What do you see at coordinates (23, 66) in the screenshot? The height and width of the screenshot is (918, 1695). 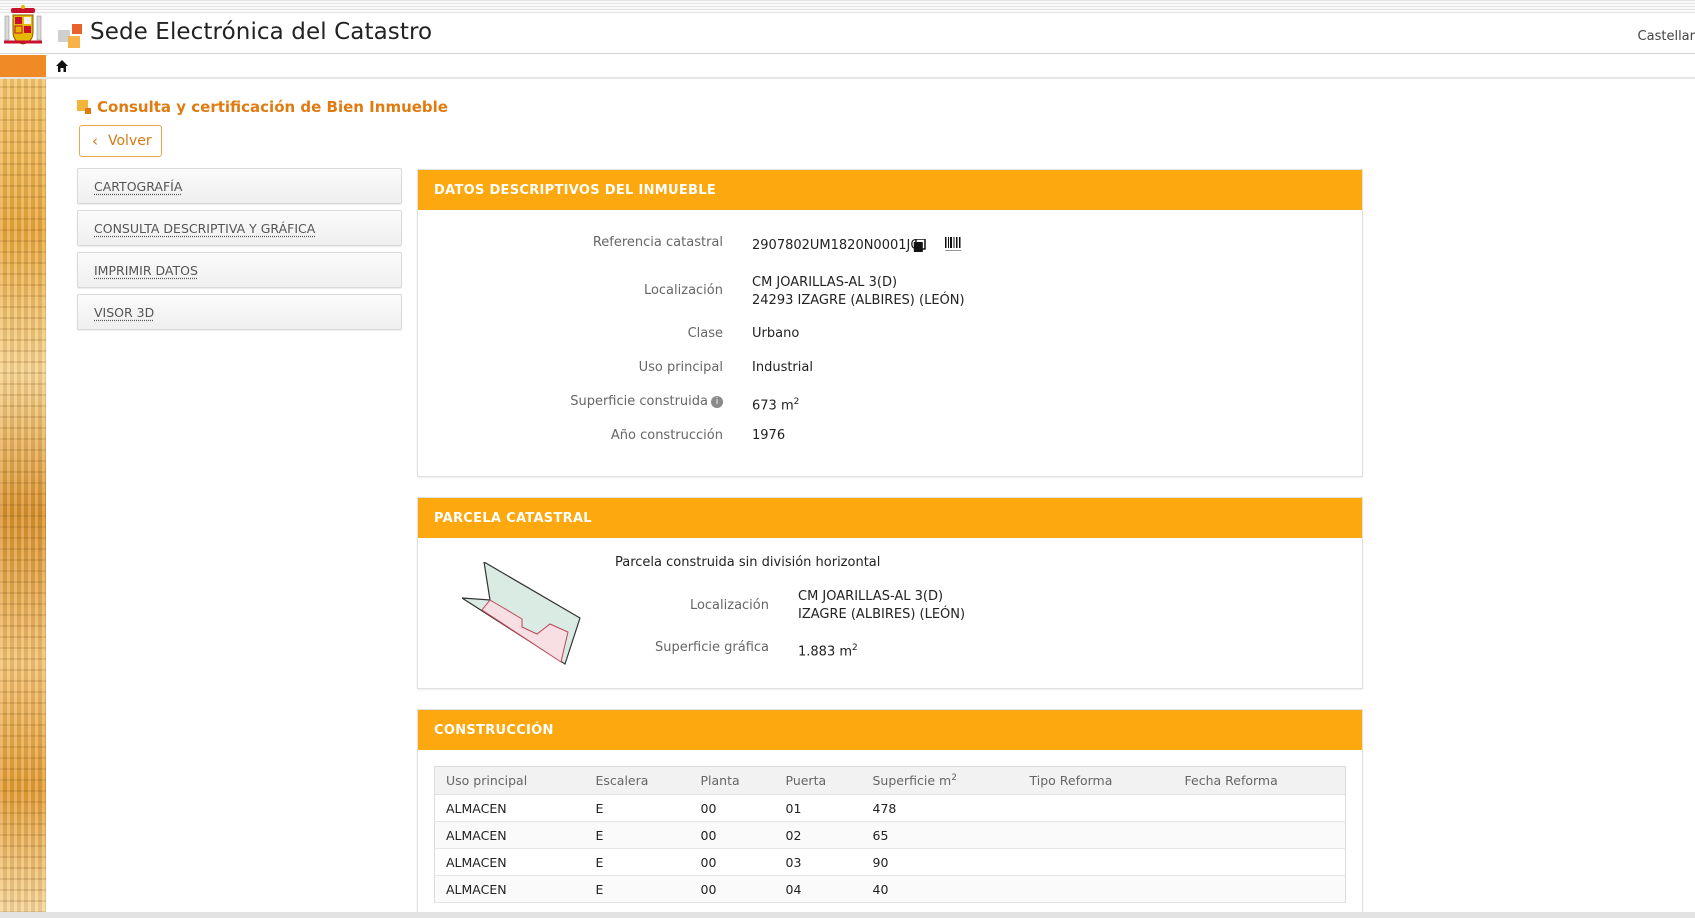 I see `orange-accent-block` at bounding box center [23, 66].